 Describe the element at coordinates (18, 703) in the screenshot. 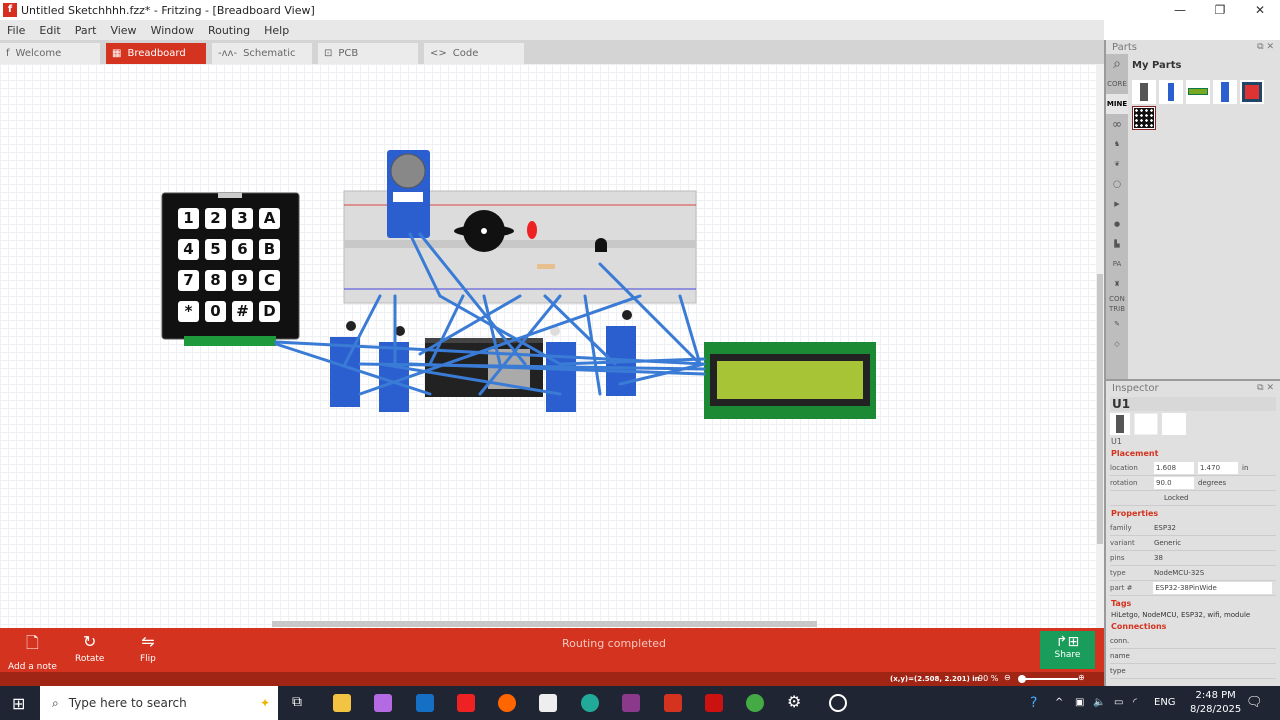

I see `windows-start-icon: ⊞` at that location.